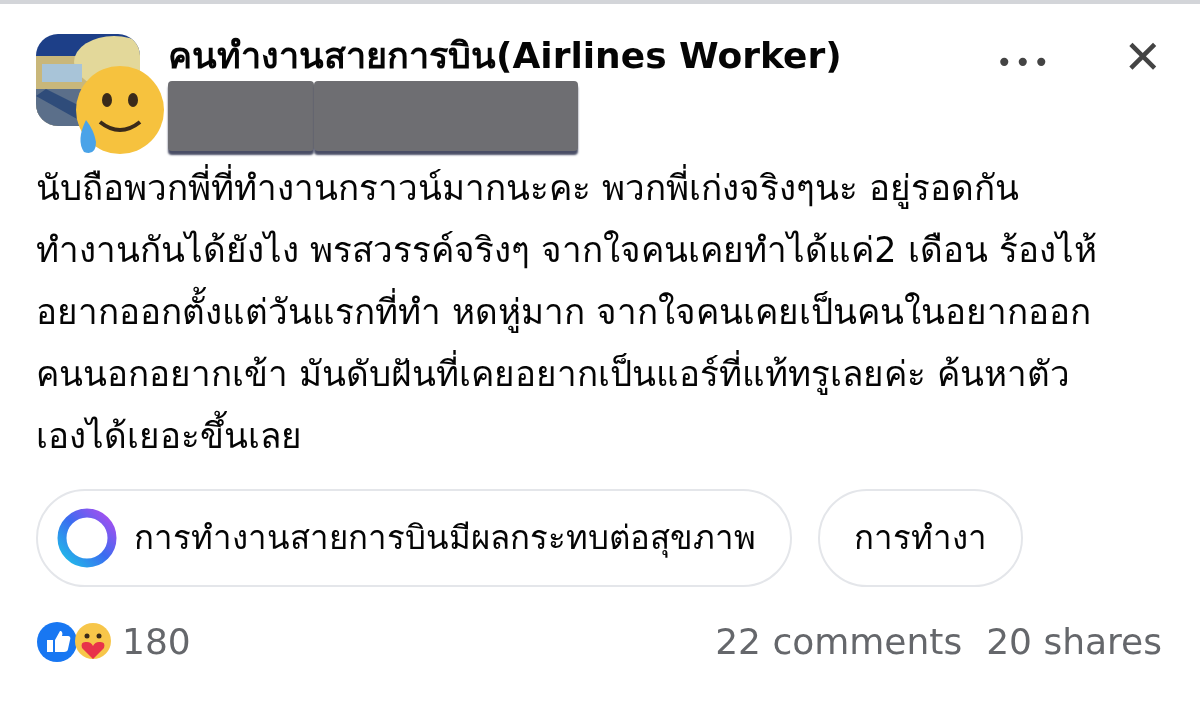  Describe the element at coordinates (570, 56) in the screenshot. I see `author-name: คนทำงานสายการบิน(Airlines Worker)` at that location.